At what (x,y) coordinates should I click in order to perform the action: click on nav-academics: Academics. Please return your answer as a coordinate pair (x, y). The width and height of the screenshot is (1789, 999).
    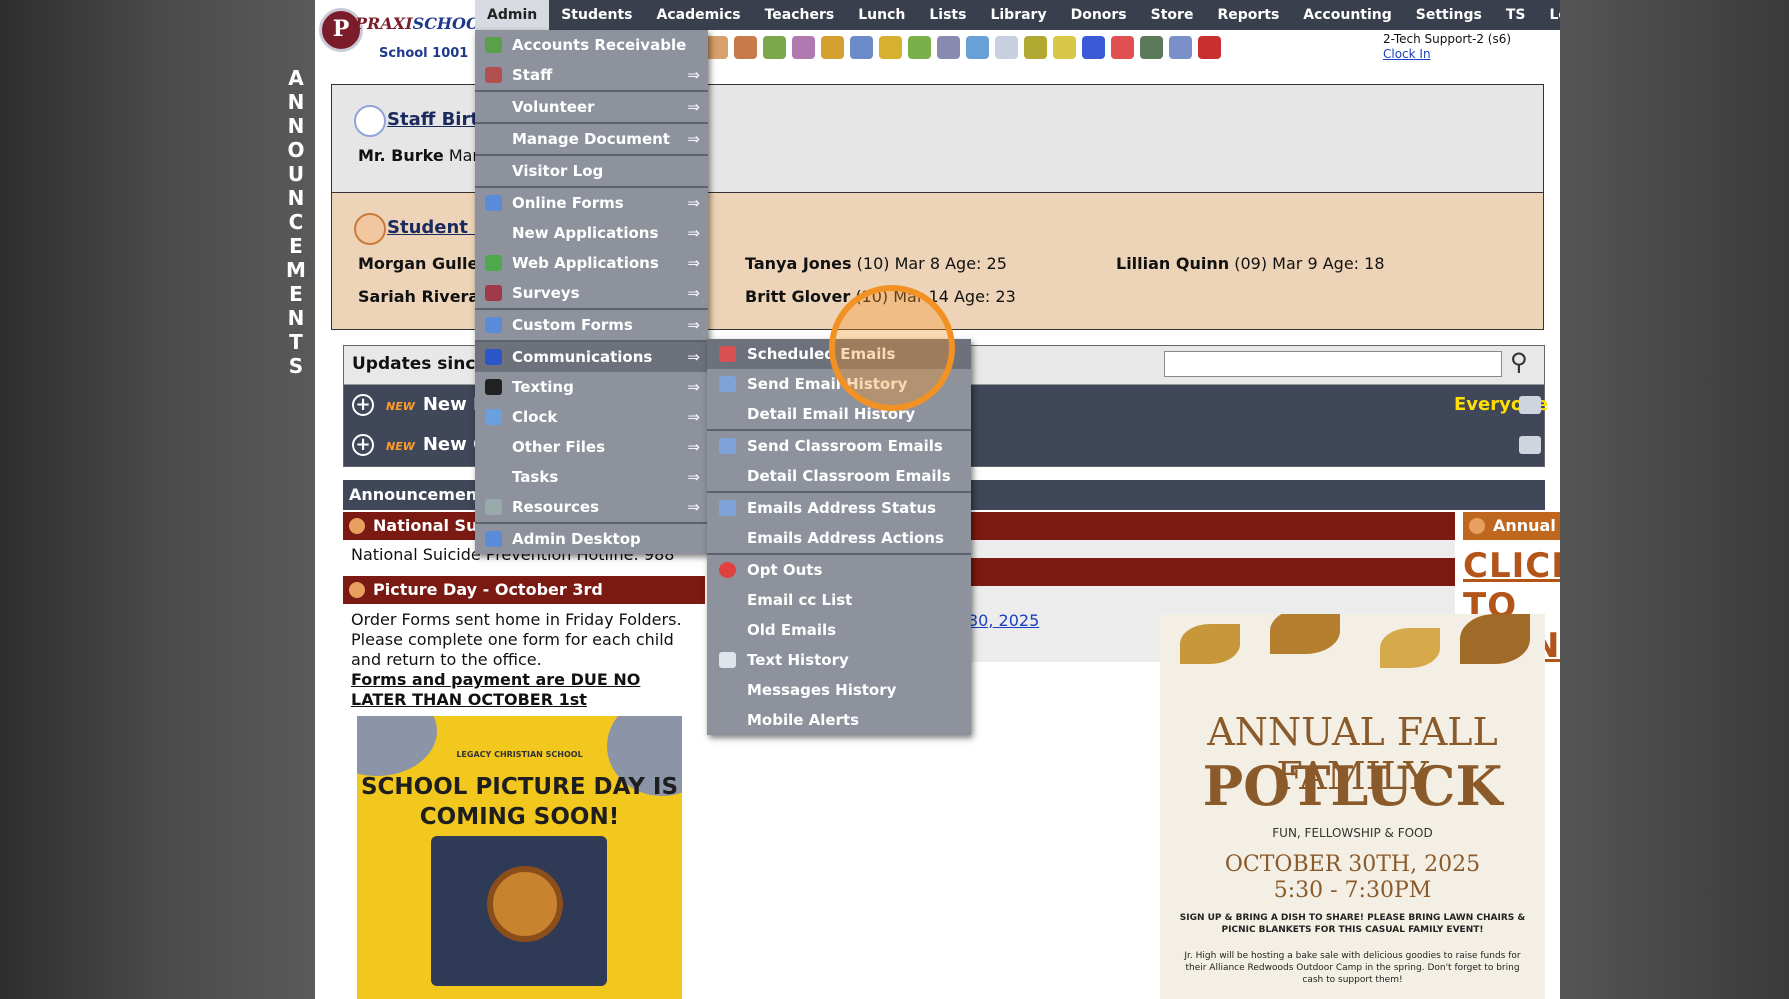
    Looking at the image, I should click on (698, 15).